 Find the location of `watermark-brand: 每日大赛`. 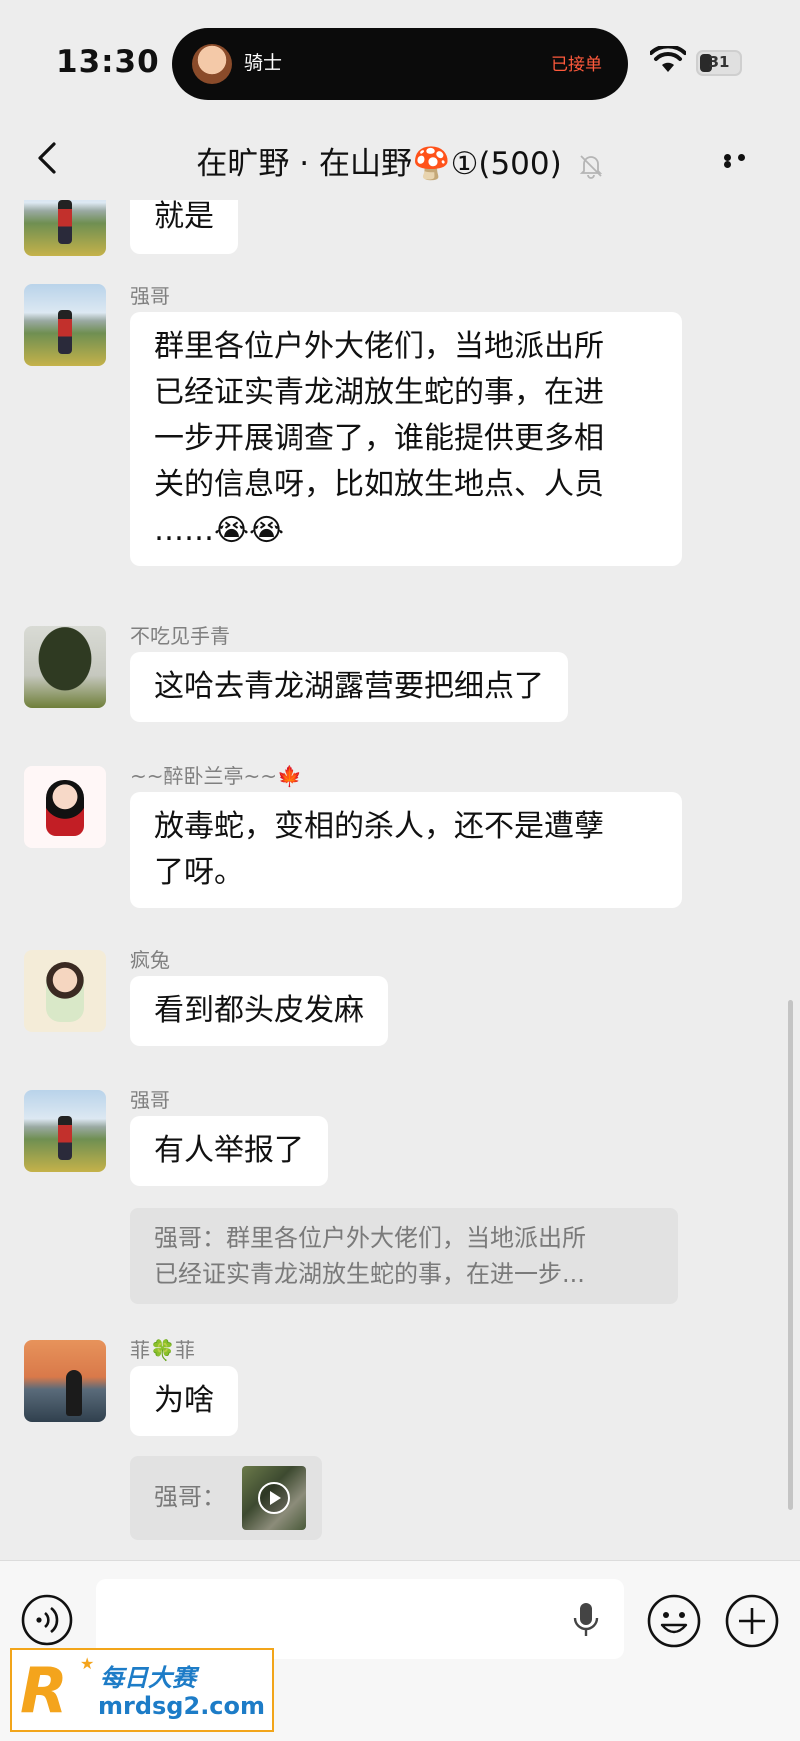

watermark-brand: 每日大赛 is located at coordinates (148, 1678).